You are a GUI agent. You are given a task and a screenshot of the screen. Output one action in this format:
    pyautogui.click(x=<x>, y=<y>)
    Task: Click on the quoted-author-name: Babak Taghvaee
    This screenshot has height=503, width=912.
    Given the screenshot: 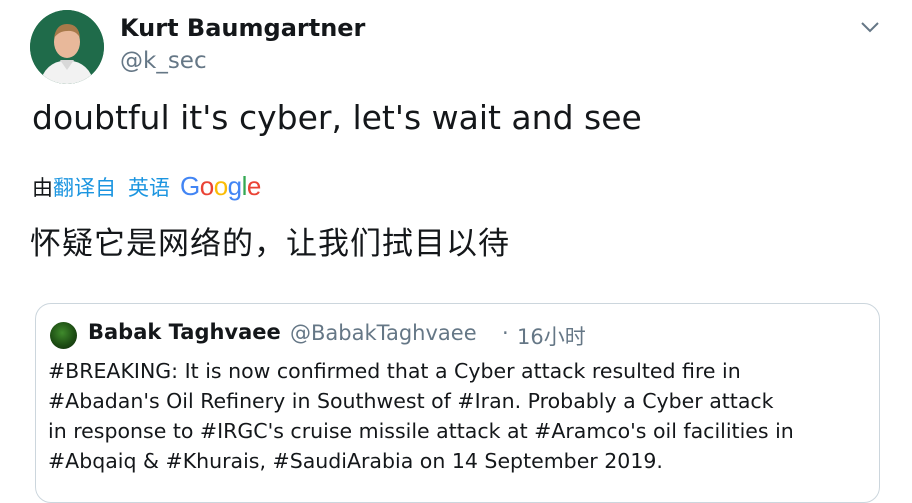 What is the action you would take?
    pyautogui.click(x=184, y=332)
    